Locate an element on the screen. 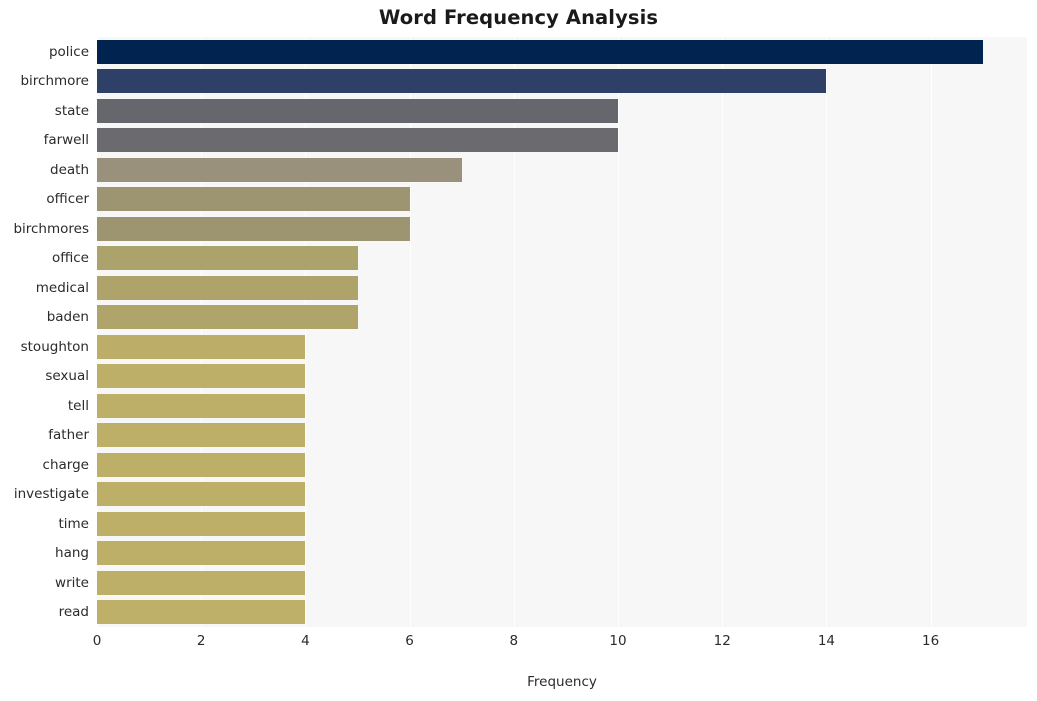 The height and width of the screenshot is (701, 1037). y-axis-tick-label: write is located at coordinates (72, 582).